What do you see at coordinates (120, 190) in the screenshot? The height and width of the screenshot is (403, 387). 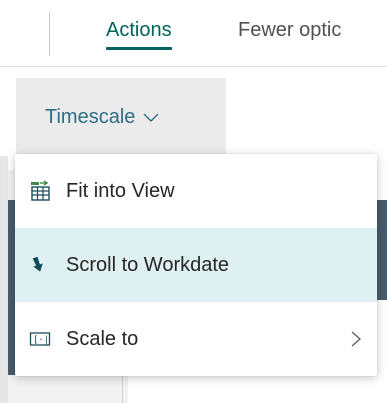 I see `menu-item-label: Fit into View` at bounding box center [120, 190].